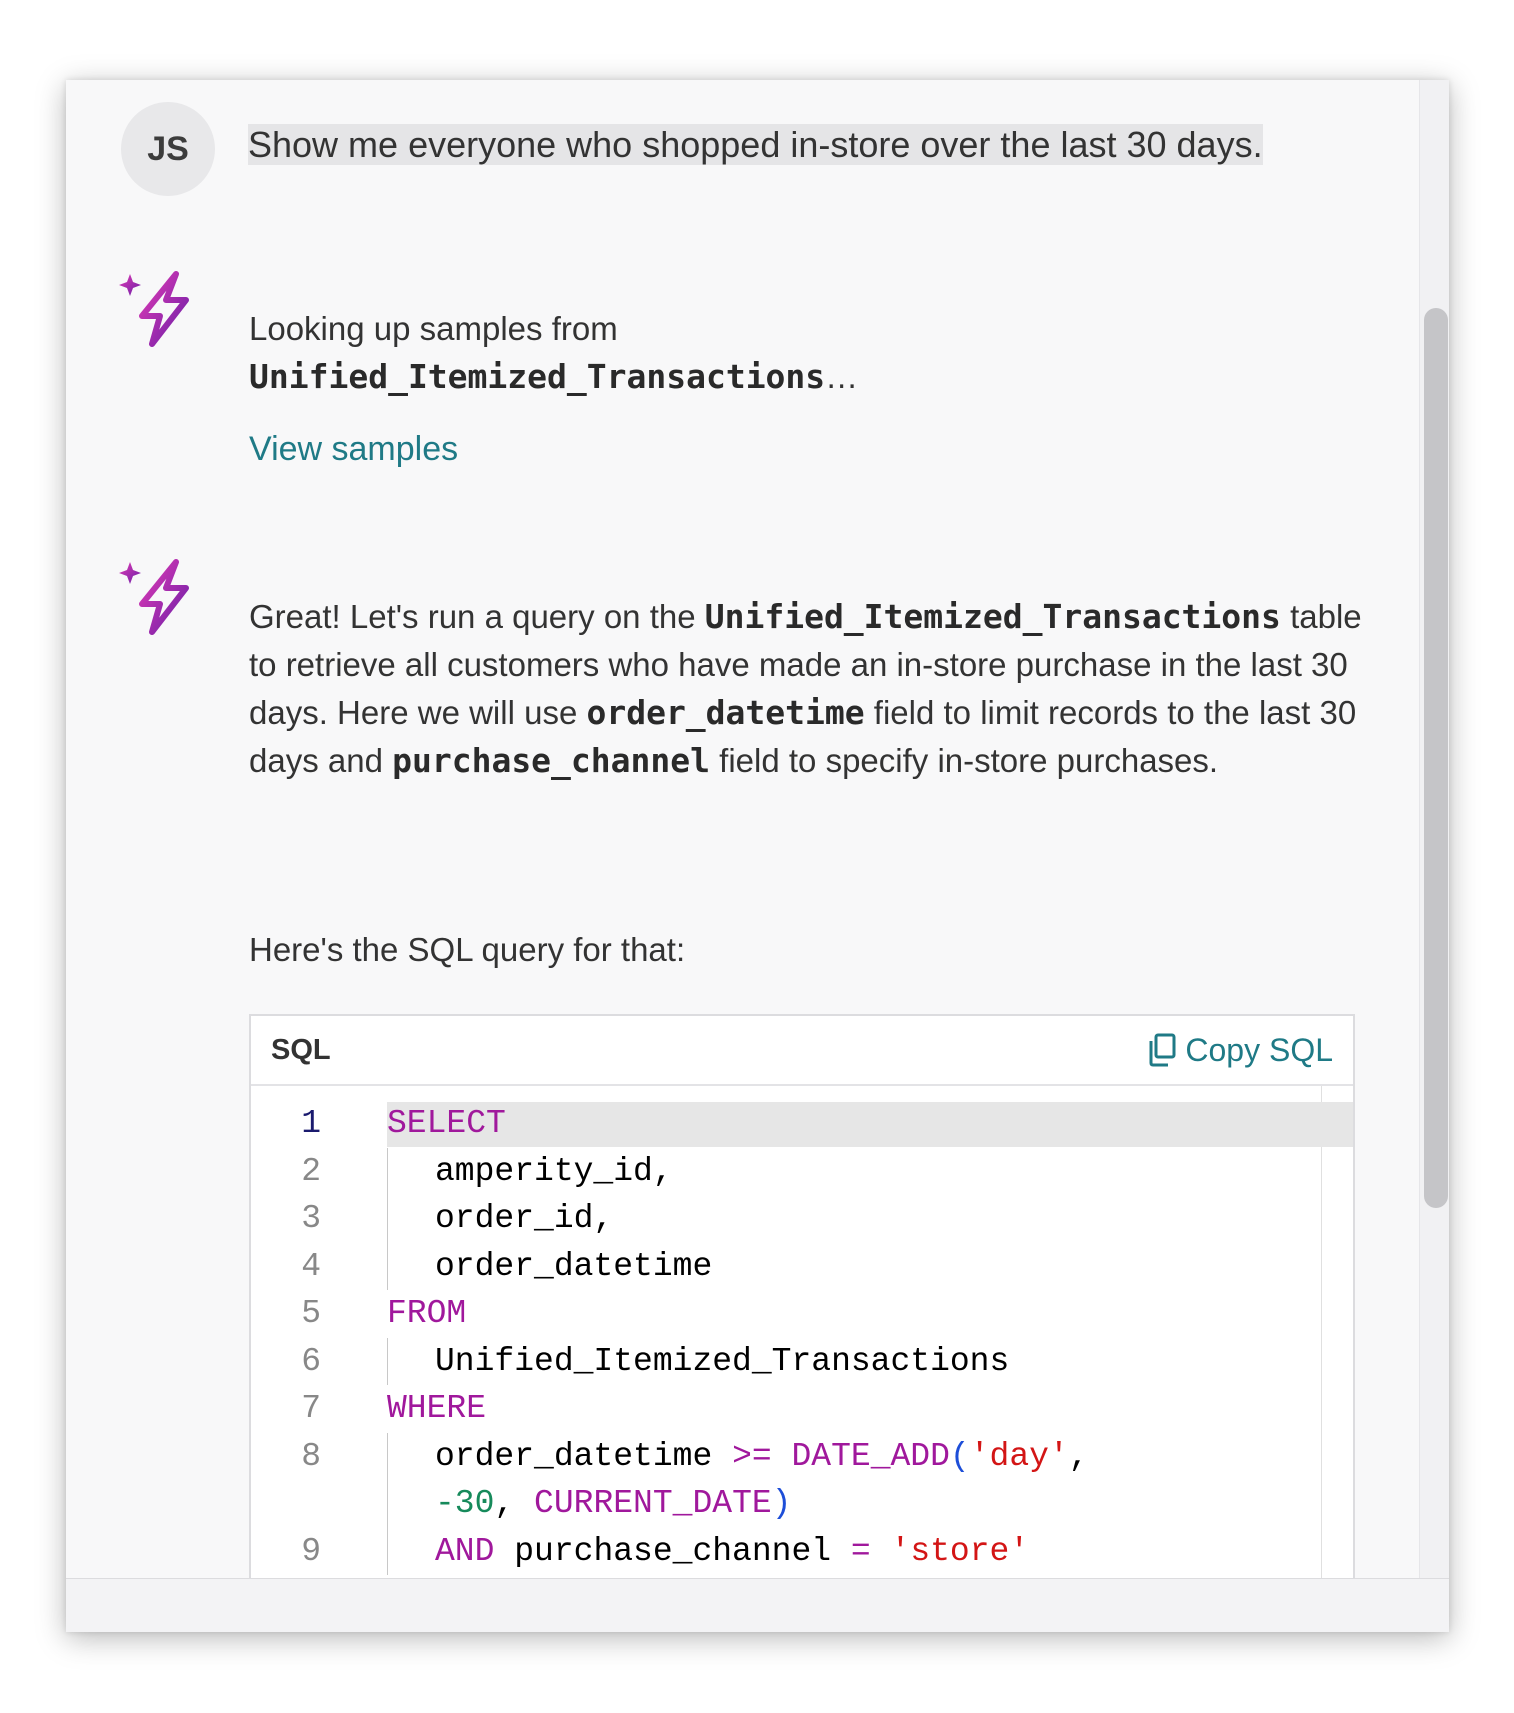 This screenshot has height=1713, width=1514. What do you see at coordinates (465, 1551) in the screenshot?
I see `sql-keyword: AND` at bounding box center [465, 1551].